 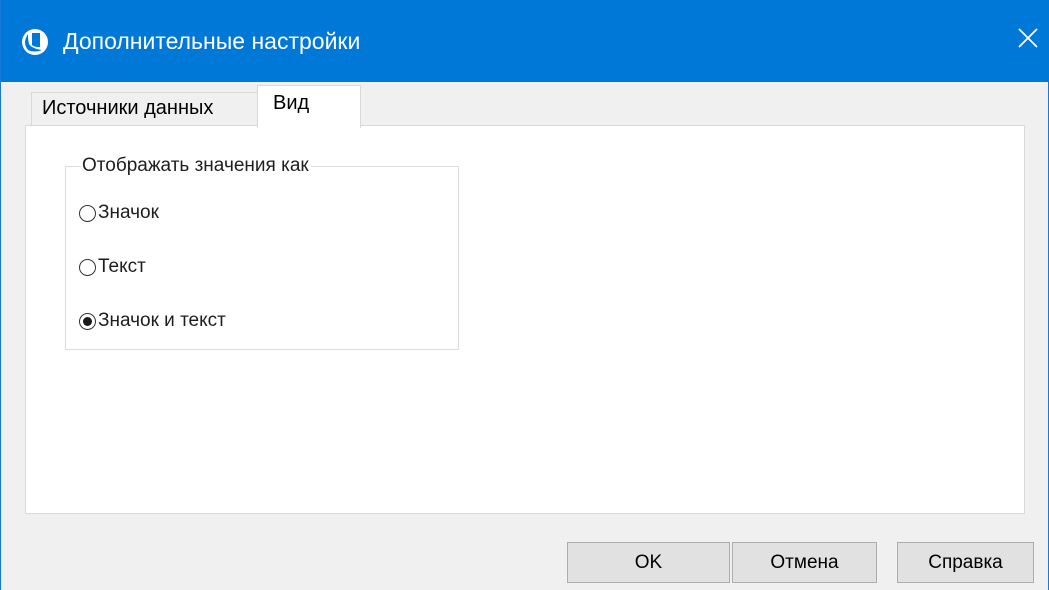 I want to click on close-button, so click(x=1027, y=40).